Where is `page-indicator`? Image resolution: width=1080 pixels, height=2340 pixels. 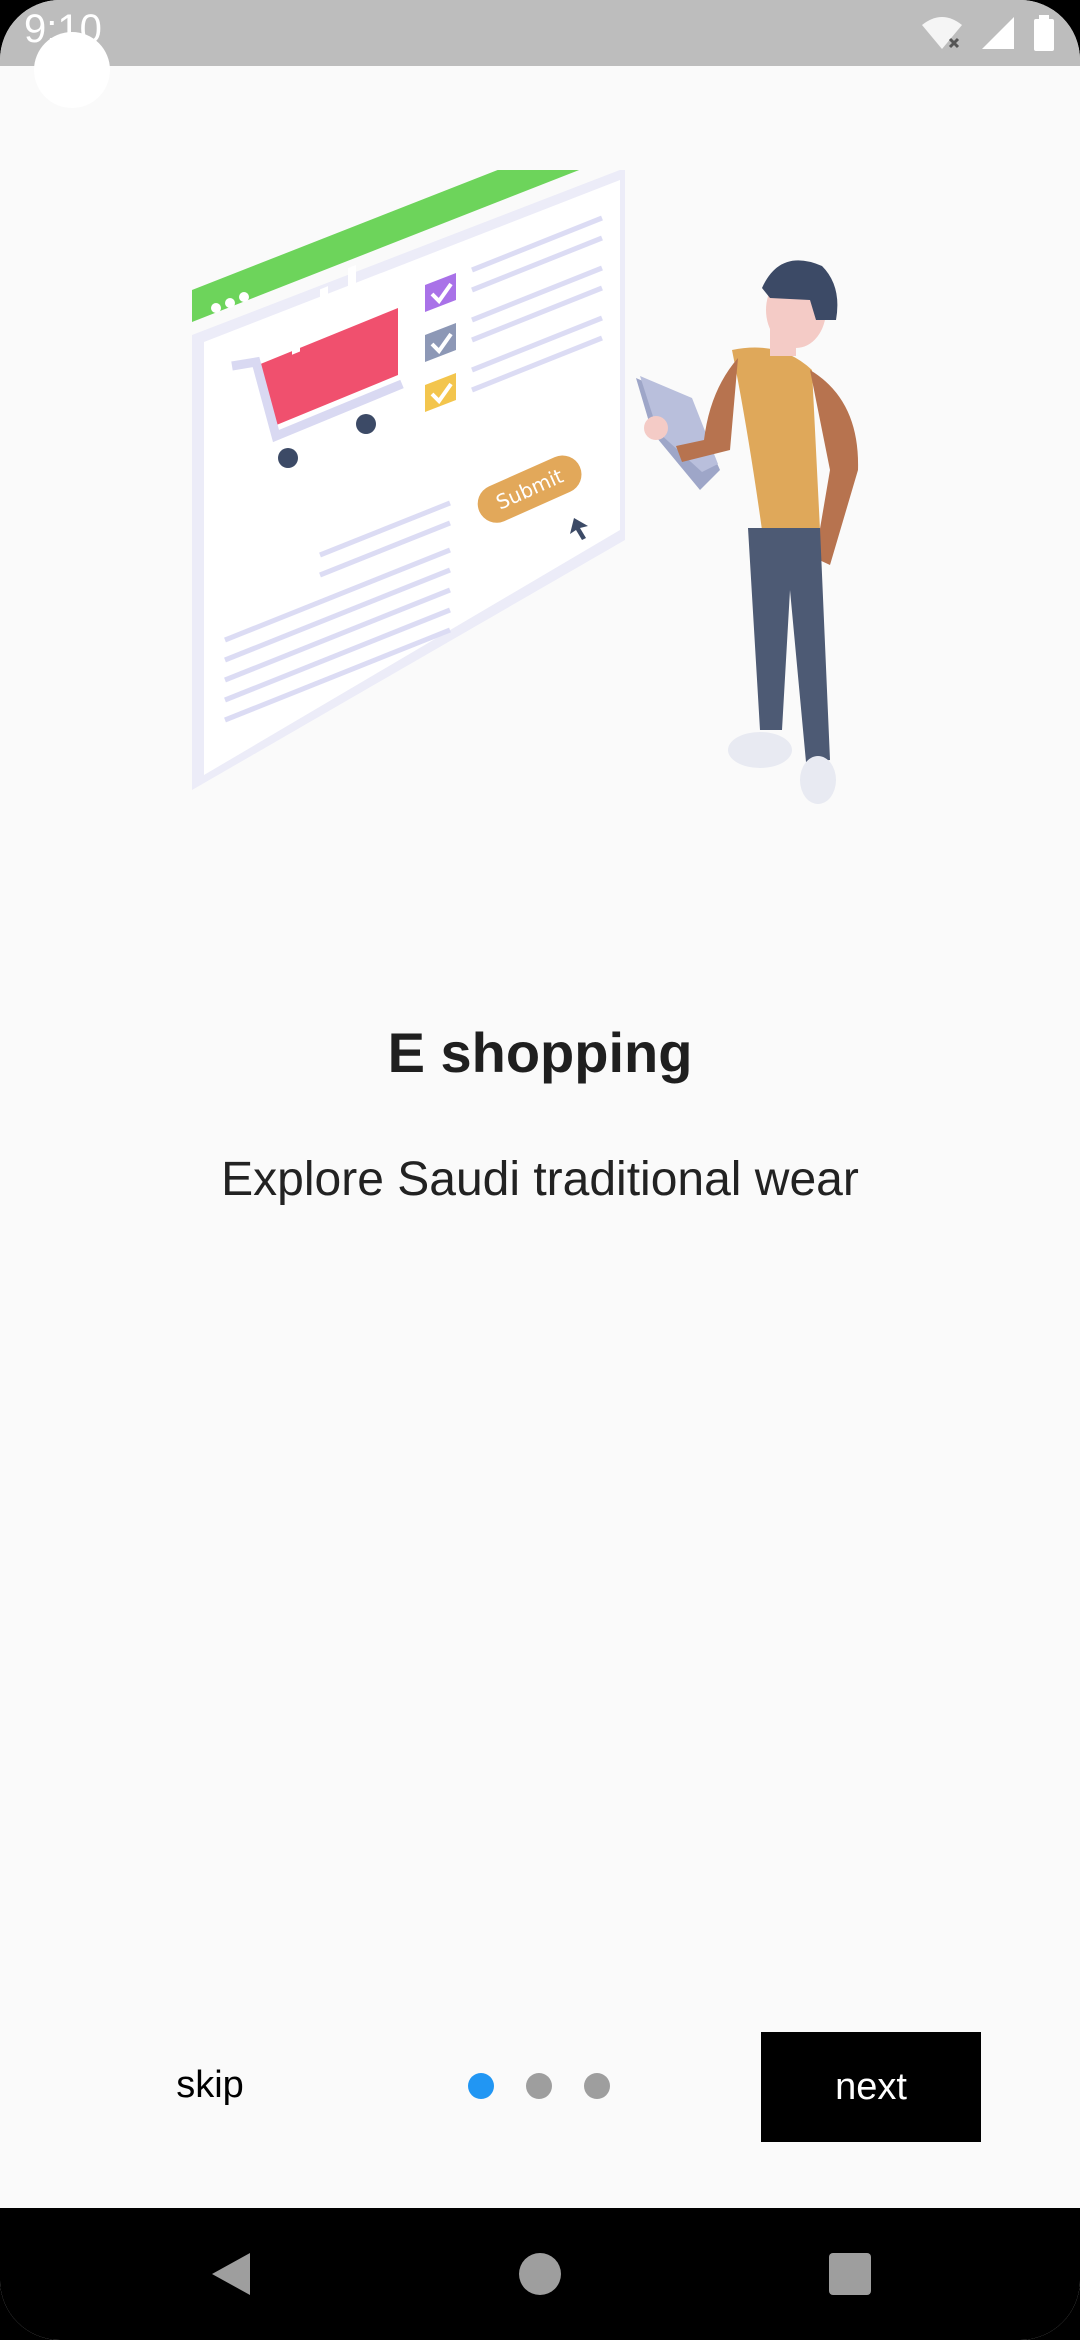 page-indicator is located at coordinates (539, 2086).